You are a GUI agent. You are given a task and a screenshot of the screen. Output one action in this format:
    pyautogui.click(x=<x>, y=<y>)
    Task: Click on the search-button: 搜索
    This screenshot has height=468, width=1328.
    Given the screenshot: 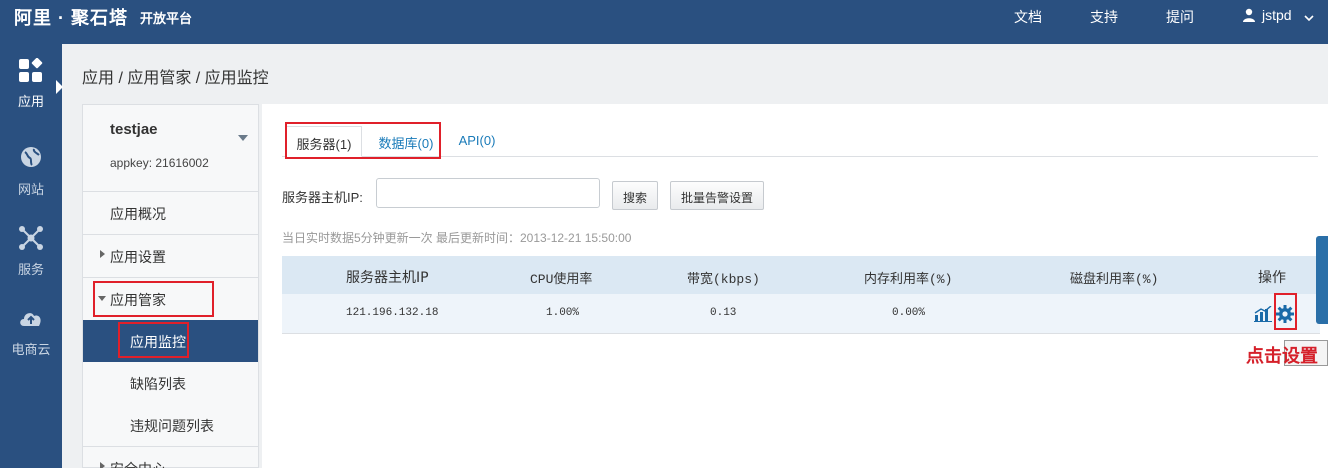 What is the action you would take?
    pyautogui.click(x=635, y=195)
    